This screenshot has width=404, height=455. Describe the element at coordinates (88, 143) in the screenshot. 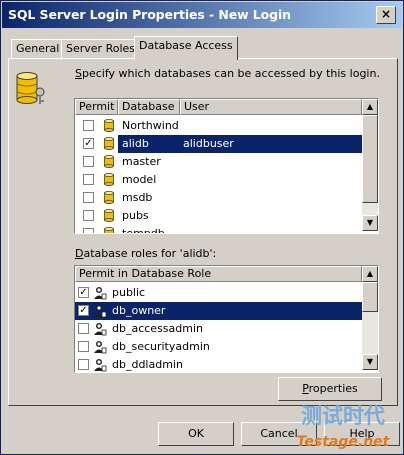

I see `permit-checkbox: ✓` at that location.